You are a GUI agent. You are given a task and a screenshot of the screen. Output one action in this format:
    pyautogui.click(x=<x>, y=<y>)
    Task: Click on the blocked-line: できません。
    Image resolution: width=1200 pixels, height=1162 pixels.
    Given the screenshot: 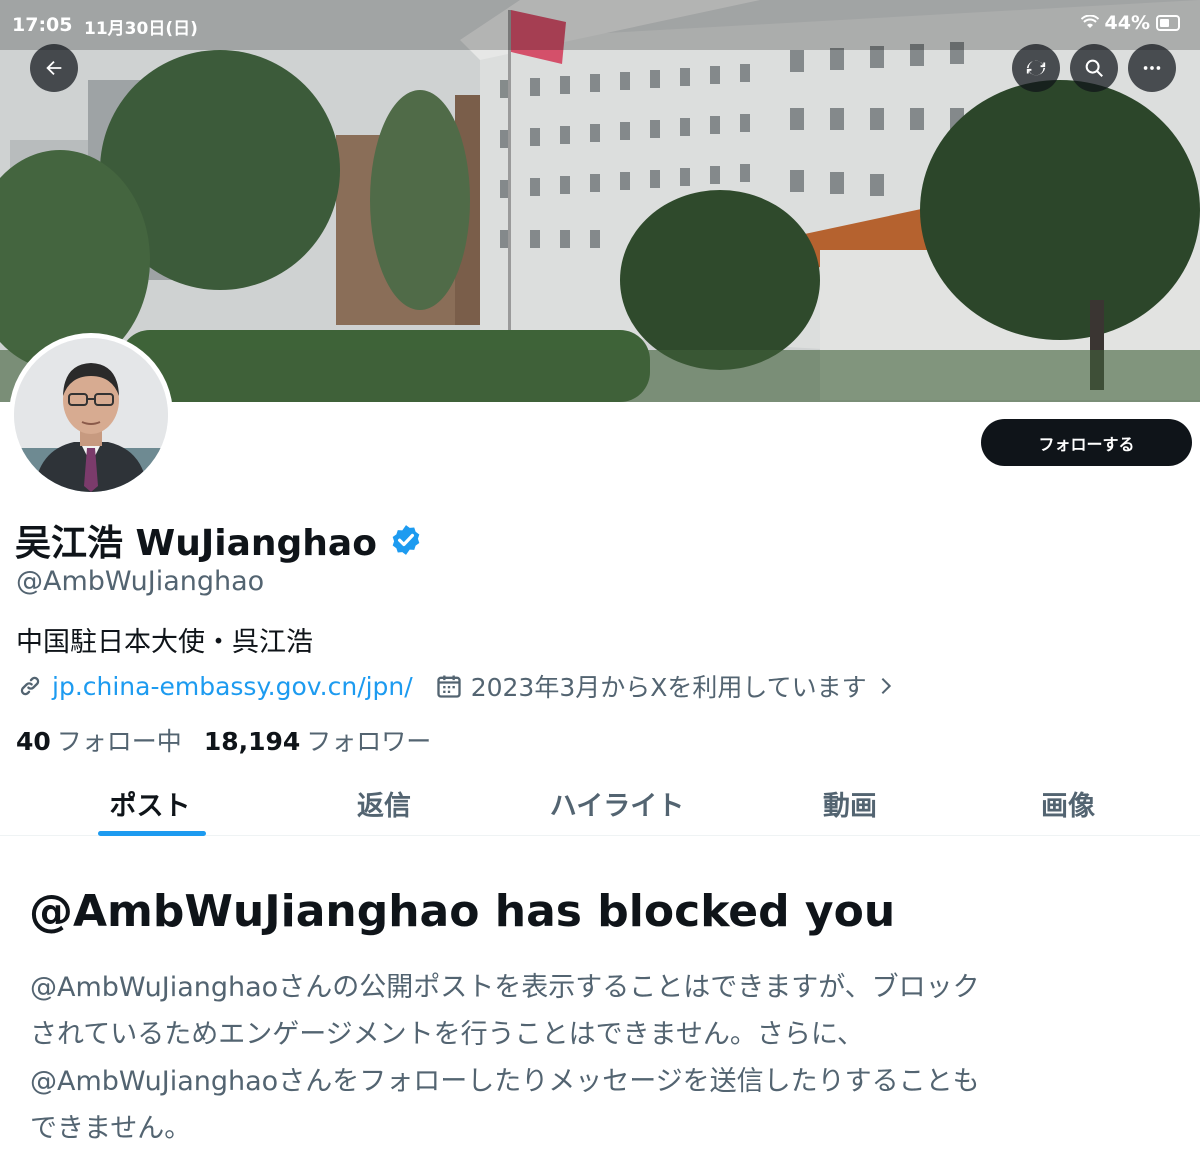 What is the action you would take?
    pyautogui.click(x=111, y=1128)
    